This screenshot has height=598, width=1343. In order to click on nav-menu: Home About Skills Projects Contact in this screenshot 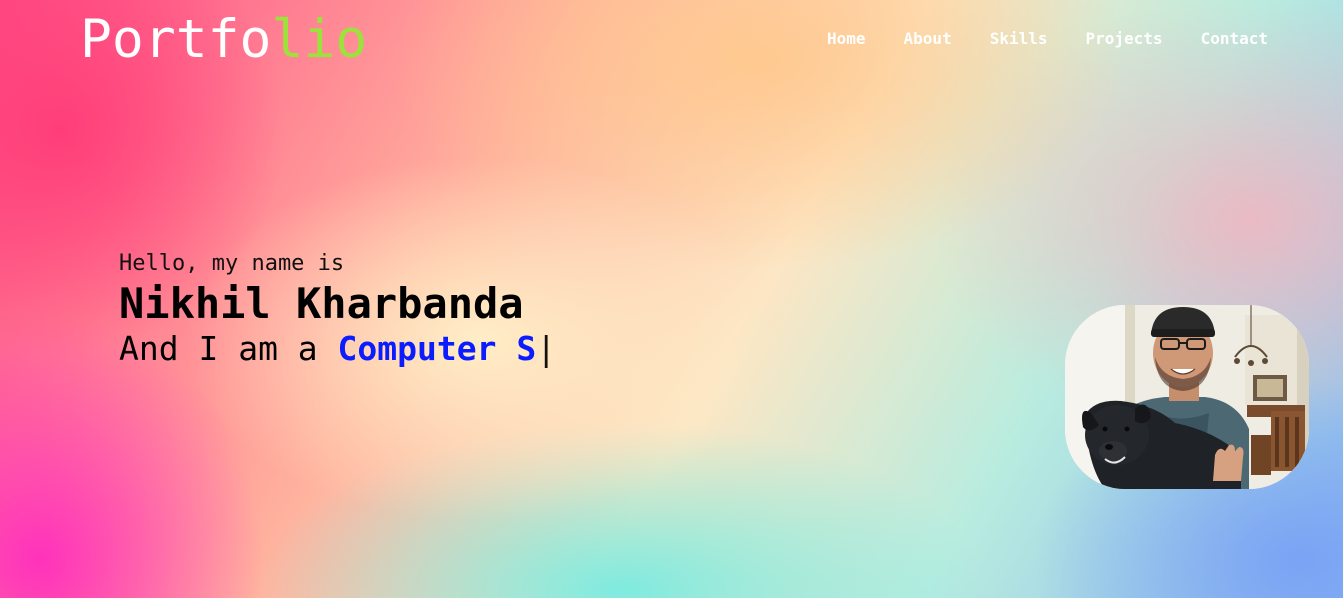, I will do `click(1047, 38)`.